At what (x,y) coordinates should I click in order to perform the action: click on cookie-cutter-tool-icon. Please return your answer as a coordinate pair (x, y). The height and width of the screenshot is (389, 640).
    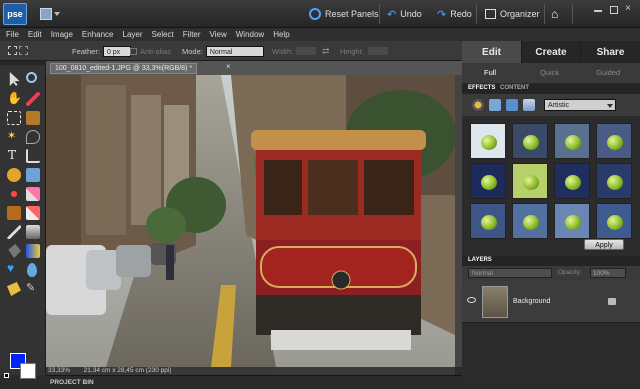
    Looking at the image, I should click on (14, 175).